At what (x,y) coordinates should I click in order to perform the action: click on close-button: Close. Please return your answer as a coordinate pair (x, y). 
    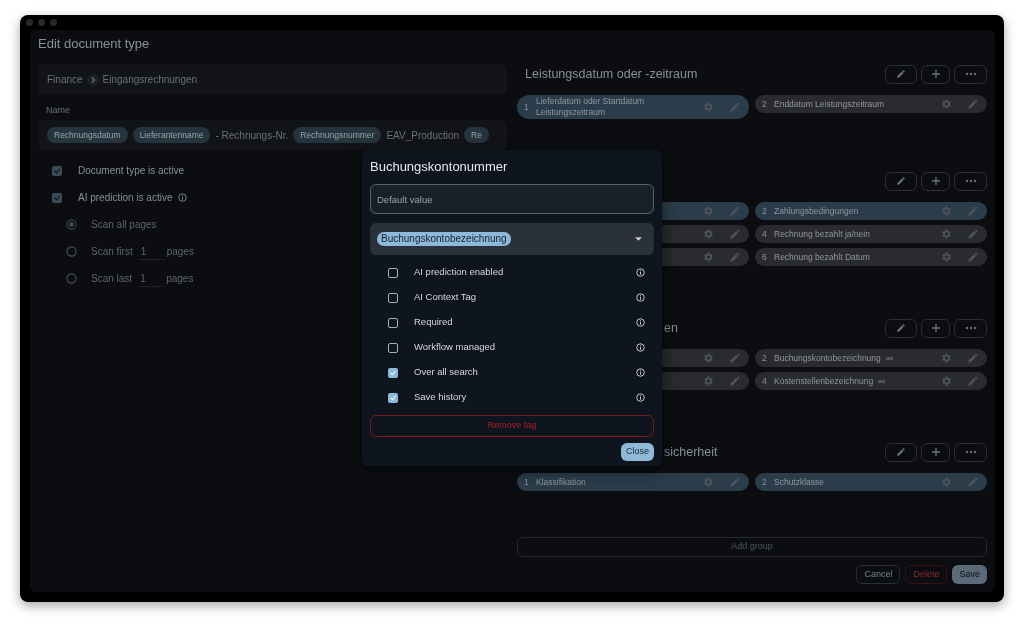
    Looking at the image, I should click on (637, 452).